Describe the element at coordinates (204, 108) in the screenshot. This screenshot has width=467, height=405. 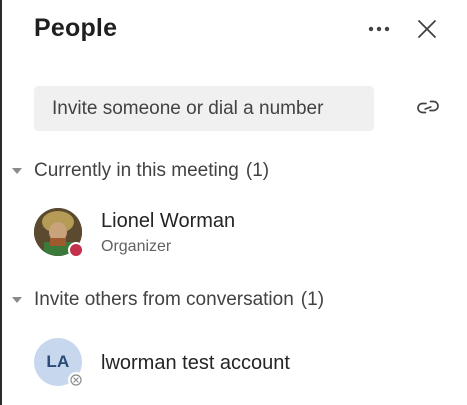
I see `invite-search-input` at that location.